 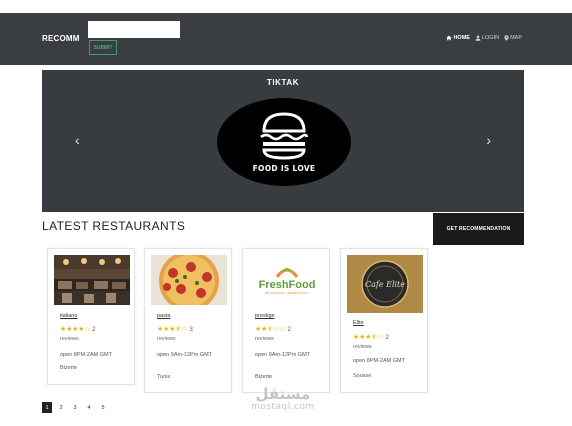 What do you see at coordinates (89, 407) in the screenshot?
I see `page-4: 4` at bounding box center [89, 407].